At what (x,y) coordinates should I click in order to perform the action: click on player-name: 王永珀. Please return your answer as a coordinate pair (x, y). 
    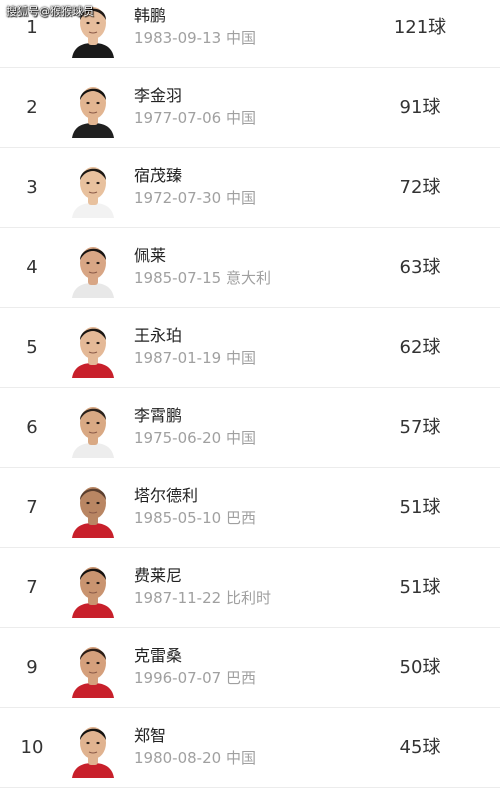
    Looking at the image, I should click on (158, 336).